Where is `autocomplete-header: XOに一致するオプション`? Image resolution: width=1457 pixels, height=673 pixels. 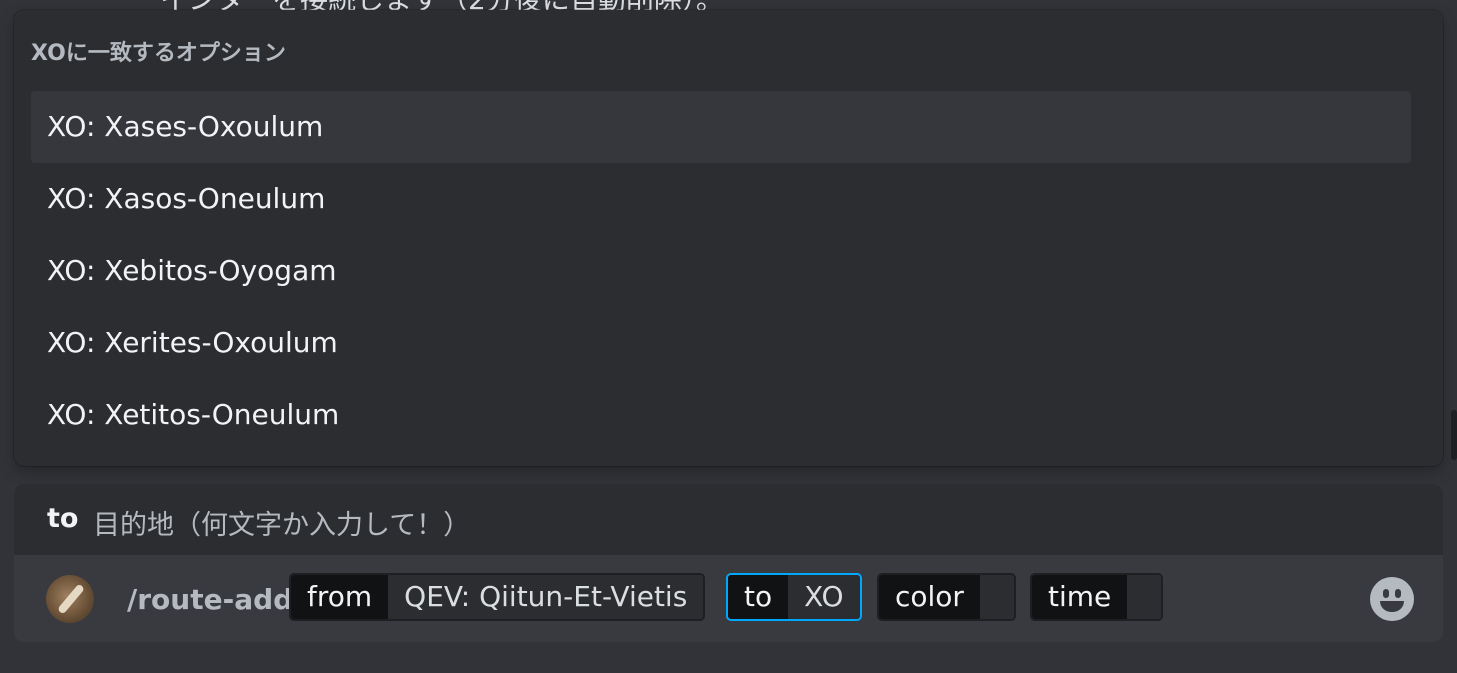 autocomplete-header: XOに一致するオプション is located at coordinates (158, 53).